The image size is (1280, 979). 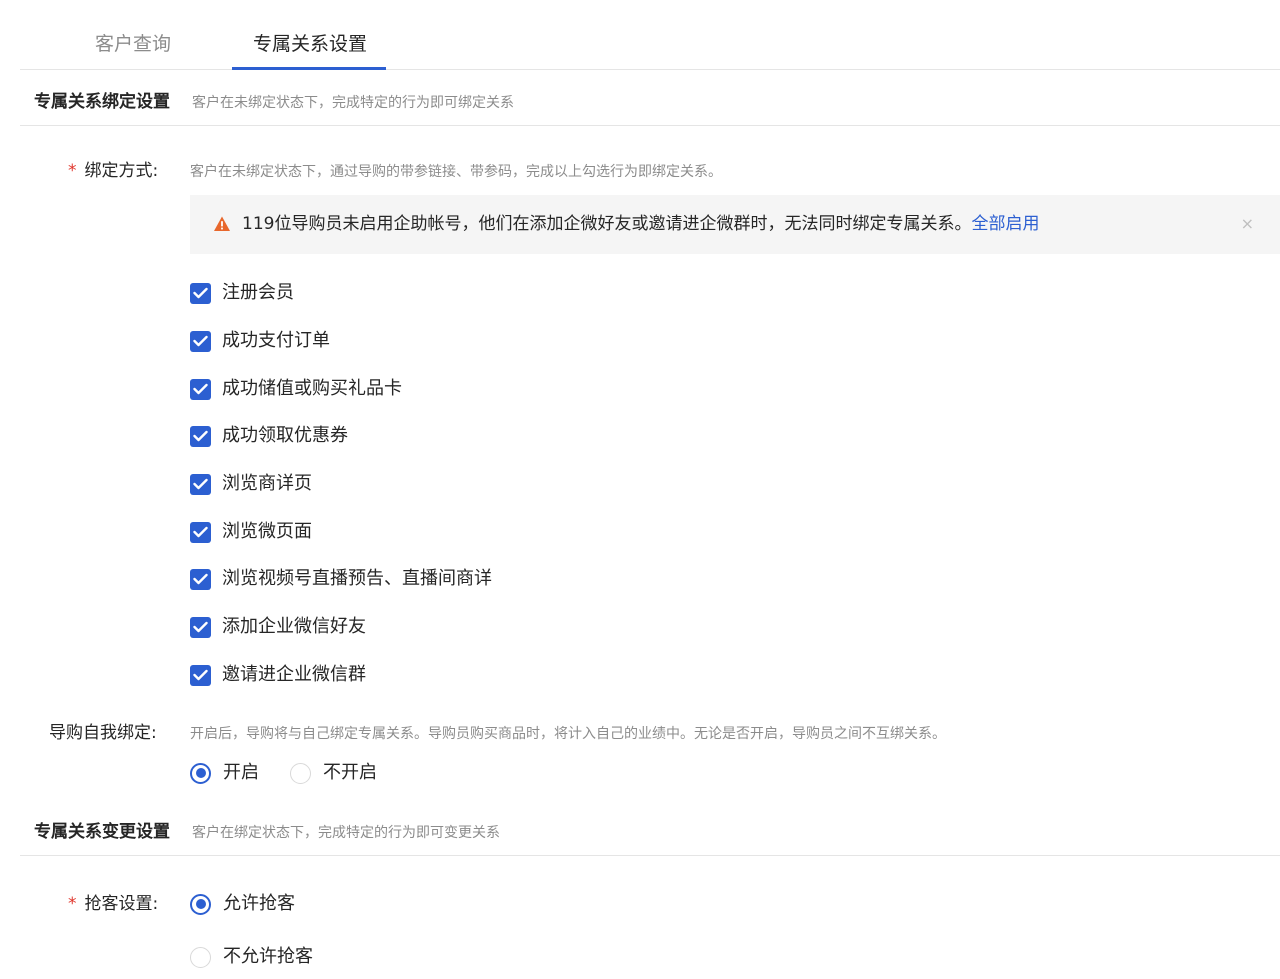 I want to click on checkbox-label: 浏览视频号直播预告、直播间商详, so click(x=357, y=578).